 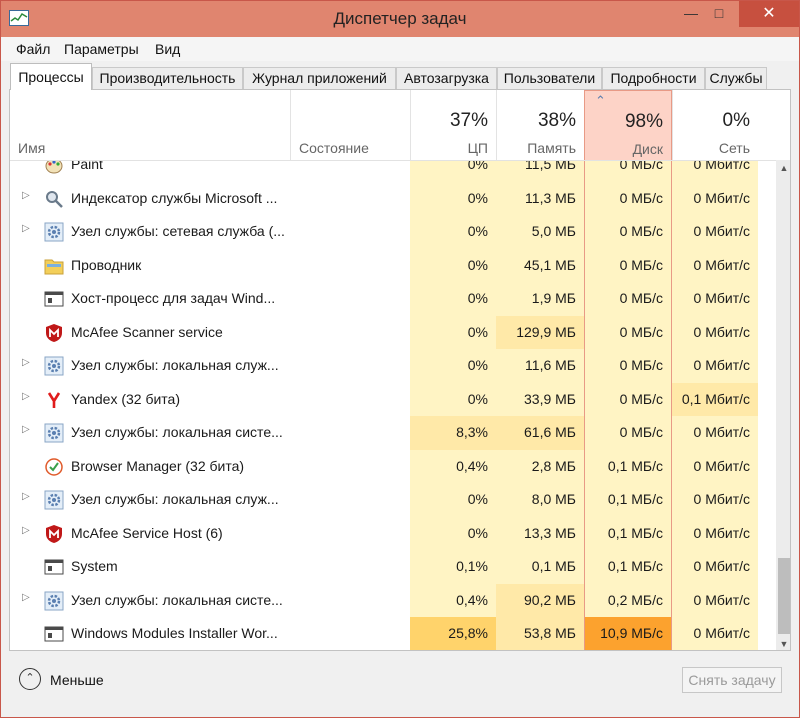 I want to click on tab-app-history: Журнал приложений, so click(x=319, y=78).